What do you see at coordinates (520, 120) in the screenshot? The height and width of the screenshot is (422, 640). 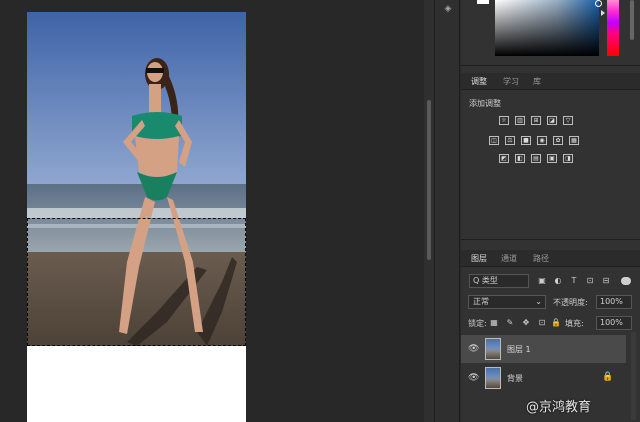 I see `levels-icon: ▥` at bounding box center [520, 120].